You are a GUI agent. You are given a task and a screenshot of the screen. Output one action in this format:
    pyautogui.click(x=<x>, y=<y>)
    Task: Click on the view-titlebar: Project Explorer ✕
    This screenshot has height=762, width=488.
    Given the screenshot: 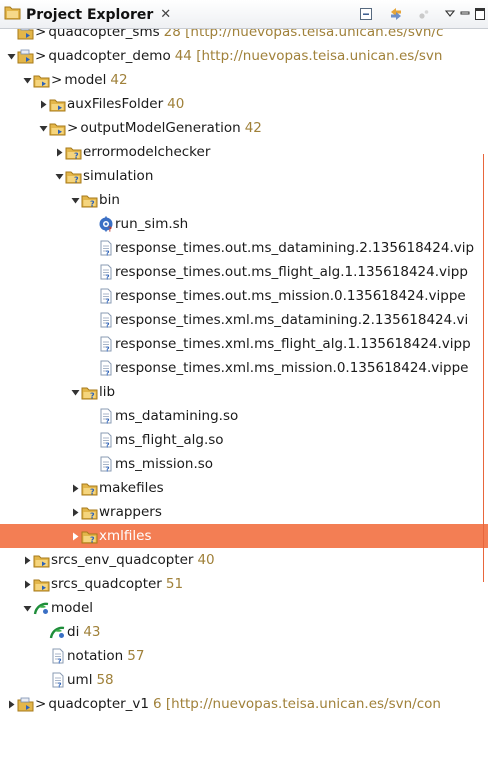 What is the action you would take?
    pyautogui.click(x=244, y=14)
    